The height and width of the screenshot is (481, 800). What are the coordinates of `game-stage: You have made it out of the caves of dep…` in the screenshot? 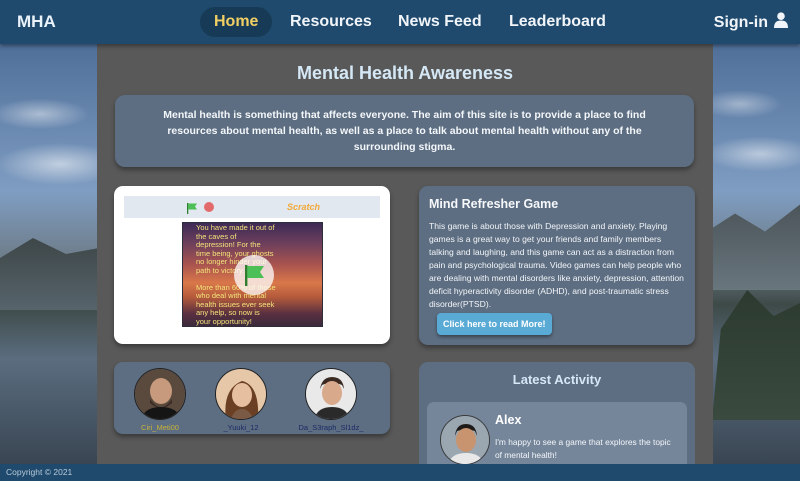 It's located at (252, 274).